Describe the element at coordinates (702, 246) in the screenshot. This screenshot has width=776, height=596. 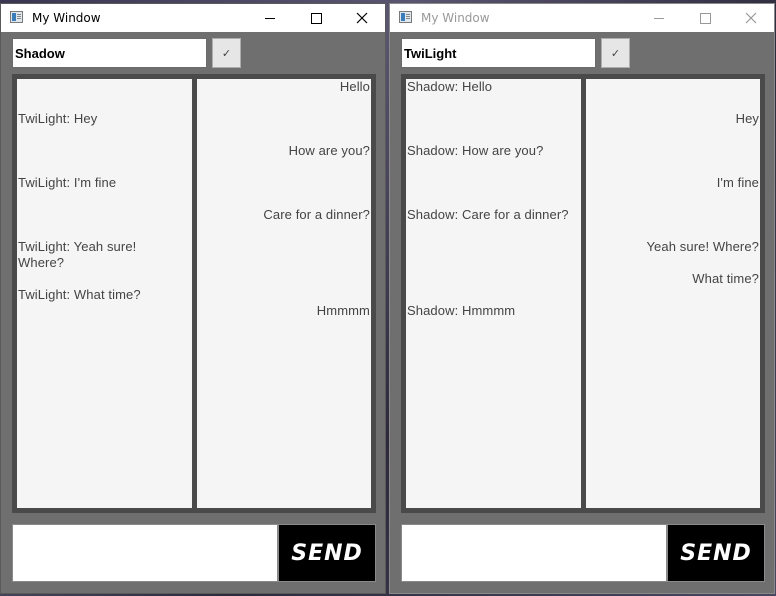
I see `message-sent: Yeah sure! Where?` at that location.